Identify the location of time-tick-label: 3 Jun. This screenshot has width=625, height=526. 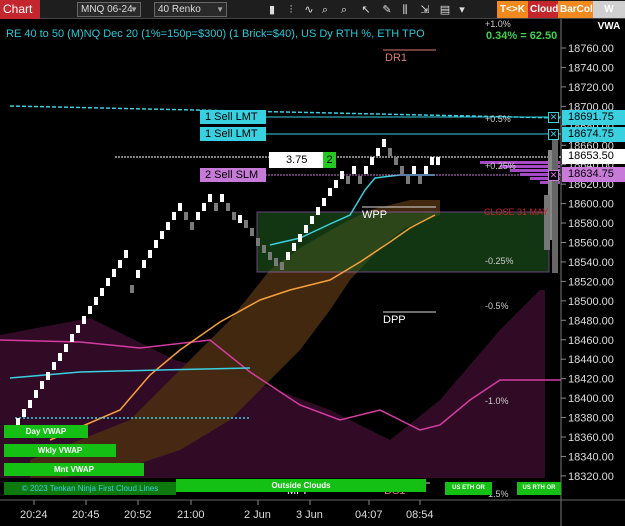
(309, 515).